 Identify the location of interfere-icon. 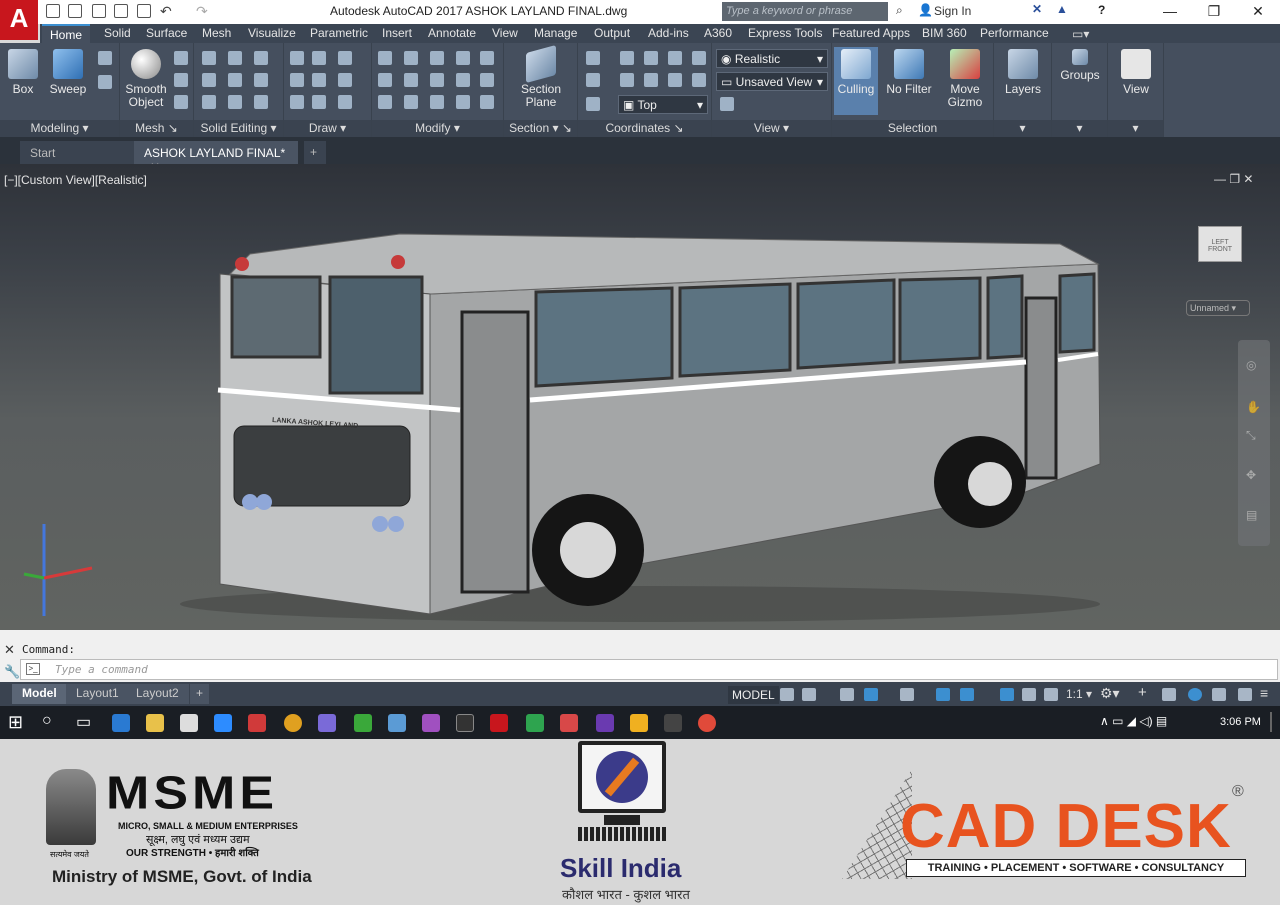
(235, 102).